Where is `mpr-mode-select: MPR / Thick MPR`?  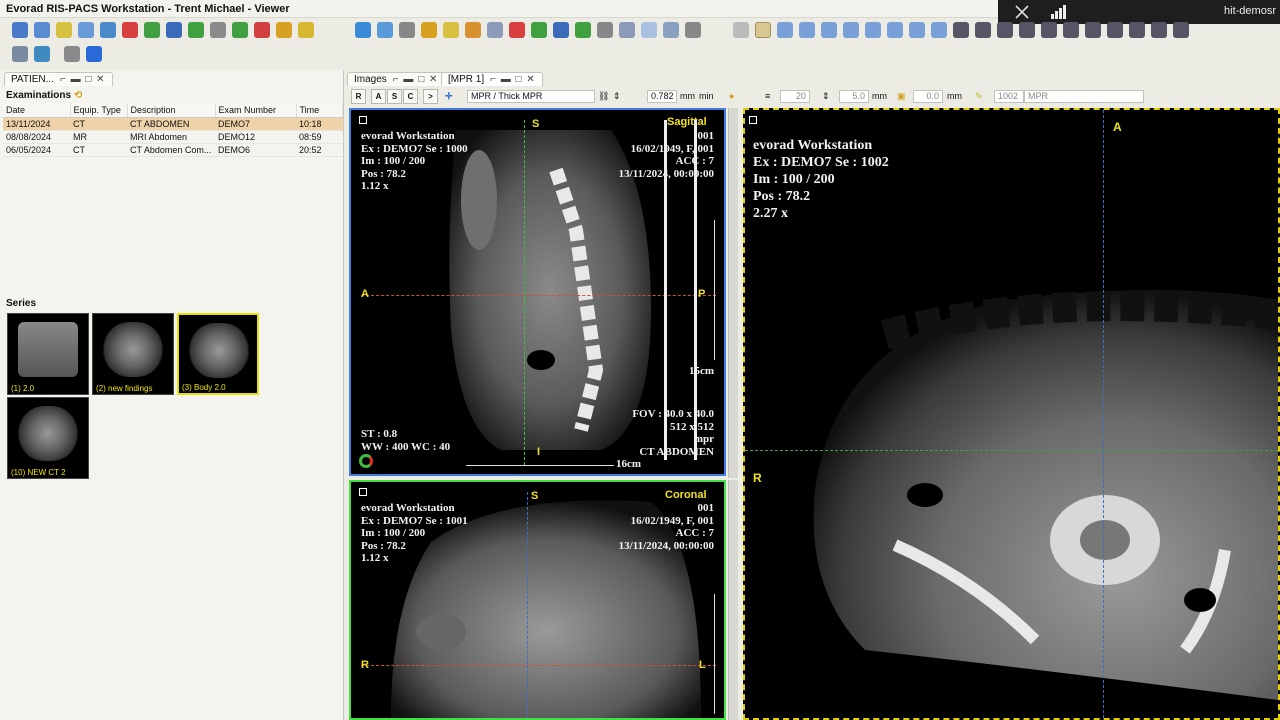
mpr-mode-select: MPR / Thick MPR is located at coordinates (531, 96).